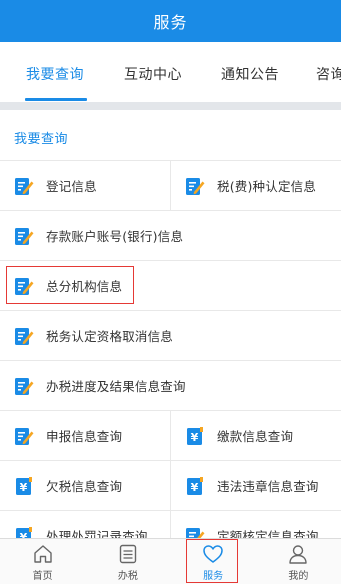 The width and height of the screenshot is (341, 584). I want to click on menu-item-label: 办税进度及结果信息查询, so click(116, 386).